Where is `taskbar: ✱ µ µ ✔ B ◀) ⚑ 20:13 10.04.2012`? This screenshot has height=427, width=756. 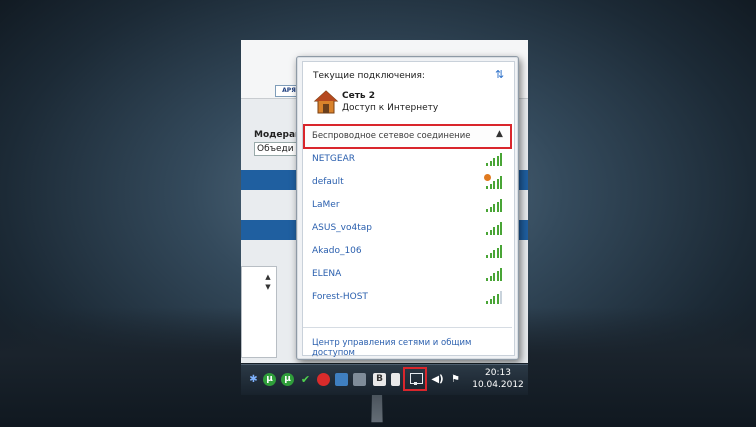
taskbar: ✱ µ µ ✔ B ◀) ⚑ 20:13 10.04.2012 is located at coordinates (384, 379).